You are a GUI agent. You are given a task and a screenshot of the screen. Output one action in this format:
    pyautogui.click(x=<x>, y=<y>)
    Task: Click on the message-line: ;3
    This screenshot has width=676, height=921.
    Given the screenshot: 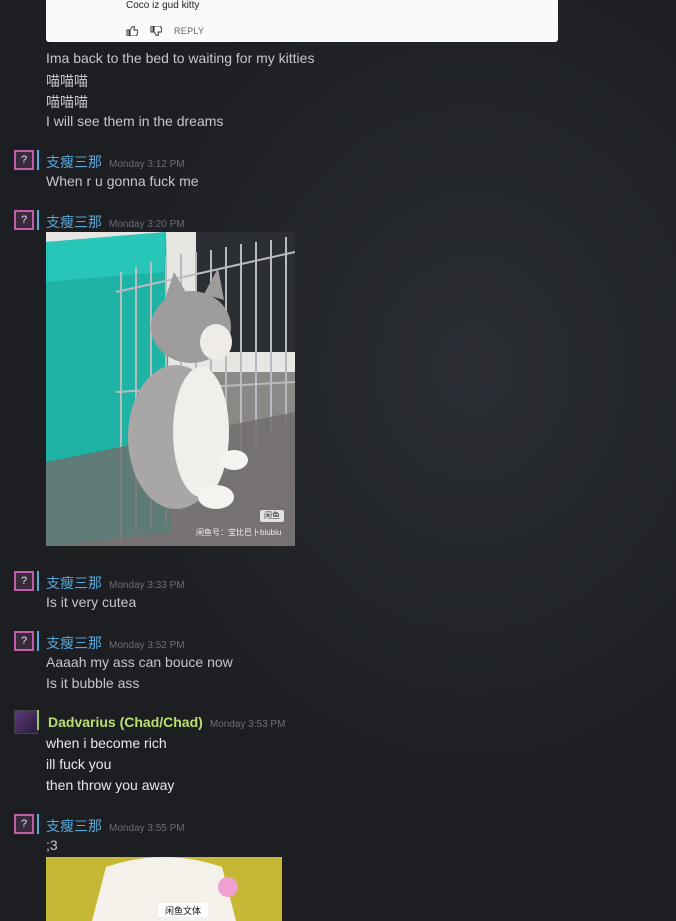 What is the action you would take?
    pyautogui.click(x=52, y=845)
    